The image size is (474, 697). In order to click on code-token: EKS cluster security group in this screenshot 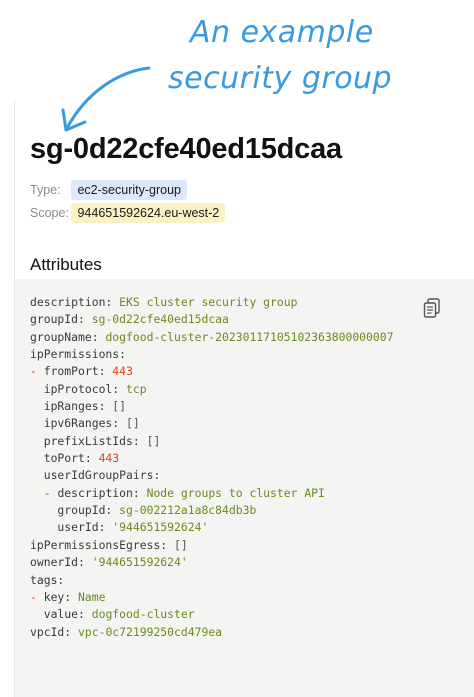, I will do `click(208, 302)`.